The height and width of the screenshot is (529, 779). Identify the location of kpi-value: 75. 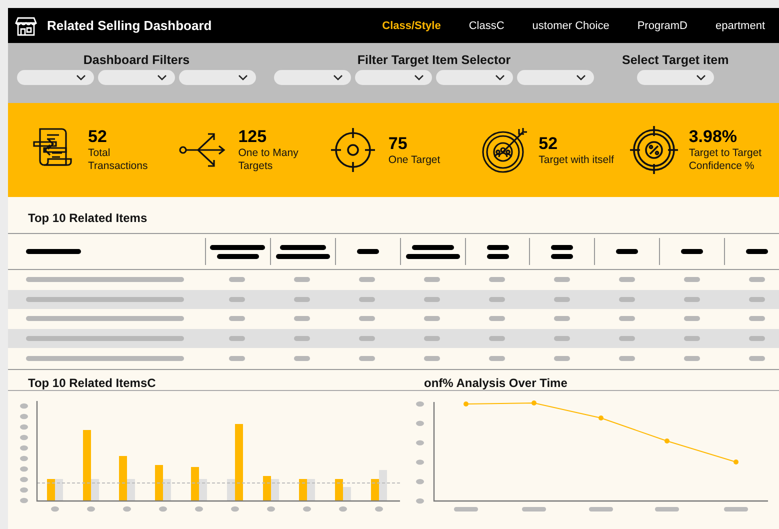
(398, 144).